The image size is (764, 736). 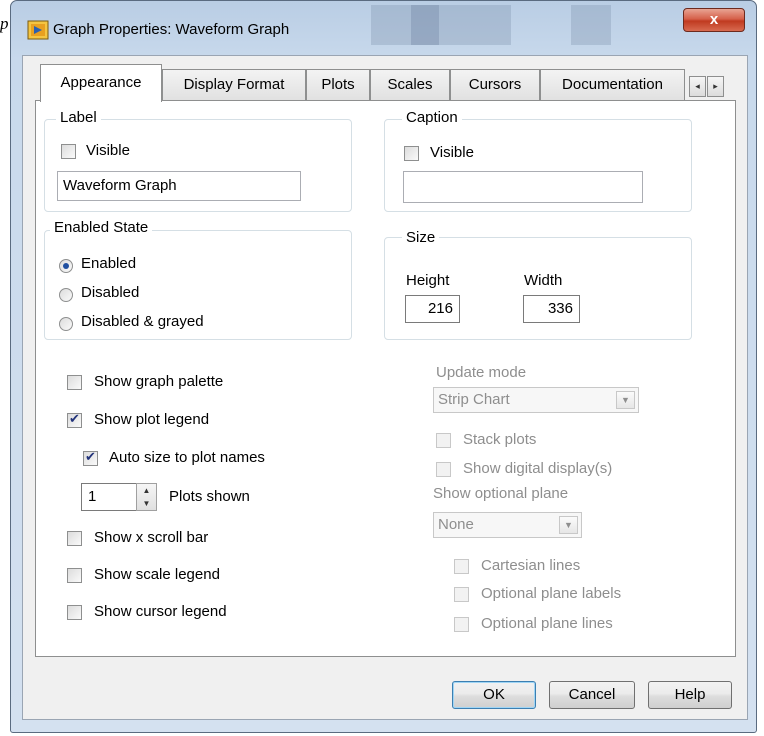 I want to click on caption-visible-text: Visible, so click(x=452, y=152).